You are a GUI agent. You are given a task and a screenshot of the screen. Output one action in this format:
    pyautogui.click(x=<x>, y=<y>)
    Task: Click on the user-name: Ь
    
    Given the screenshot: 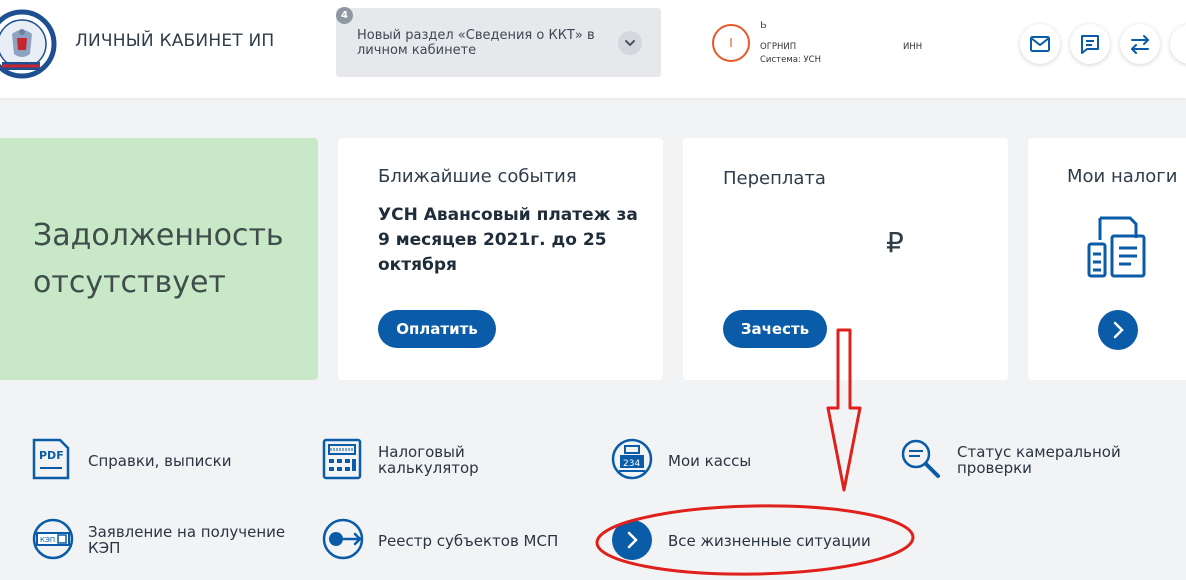 What is the action you would take?
    pyautogui.click(x=763, y=25)
    